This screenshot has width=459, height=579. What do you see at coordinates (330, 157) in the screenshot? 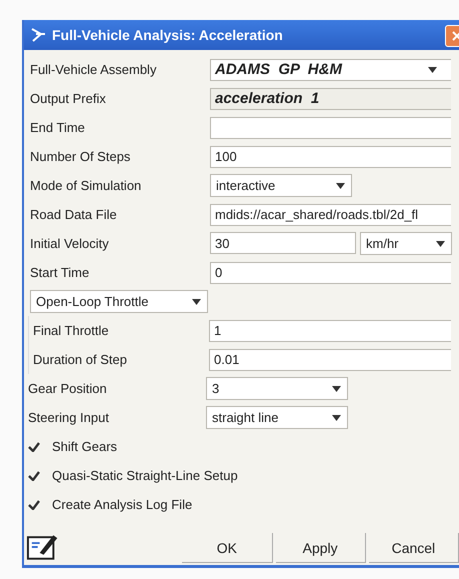
I see `input-field: 100` at bounding box center [330, 157].